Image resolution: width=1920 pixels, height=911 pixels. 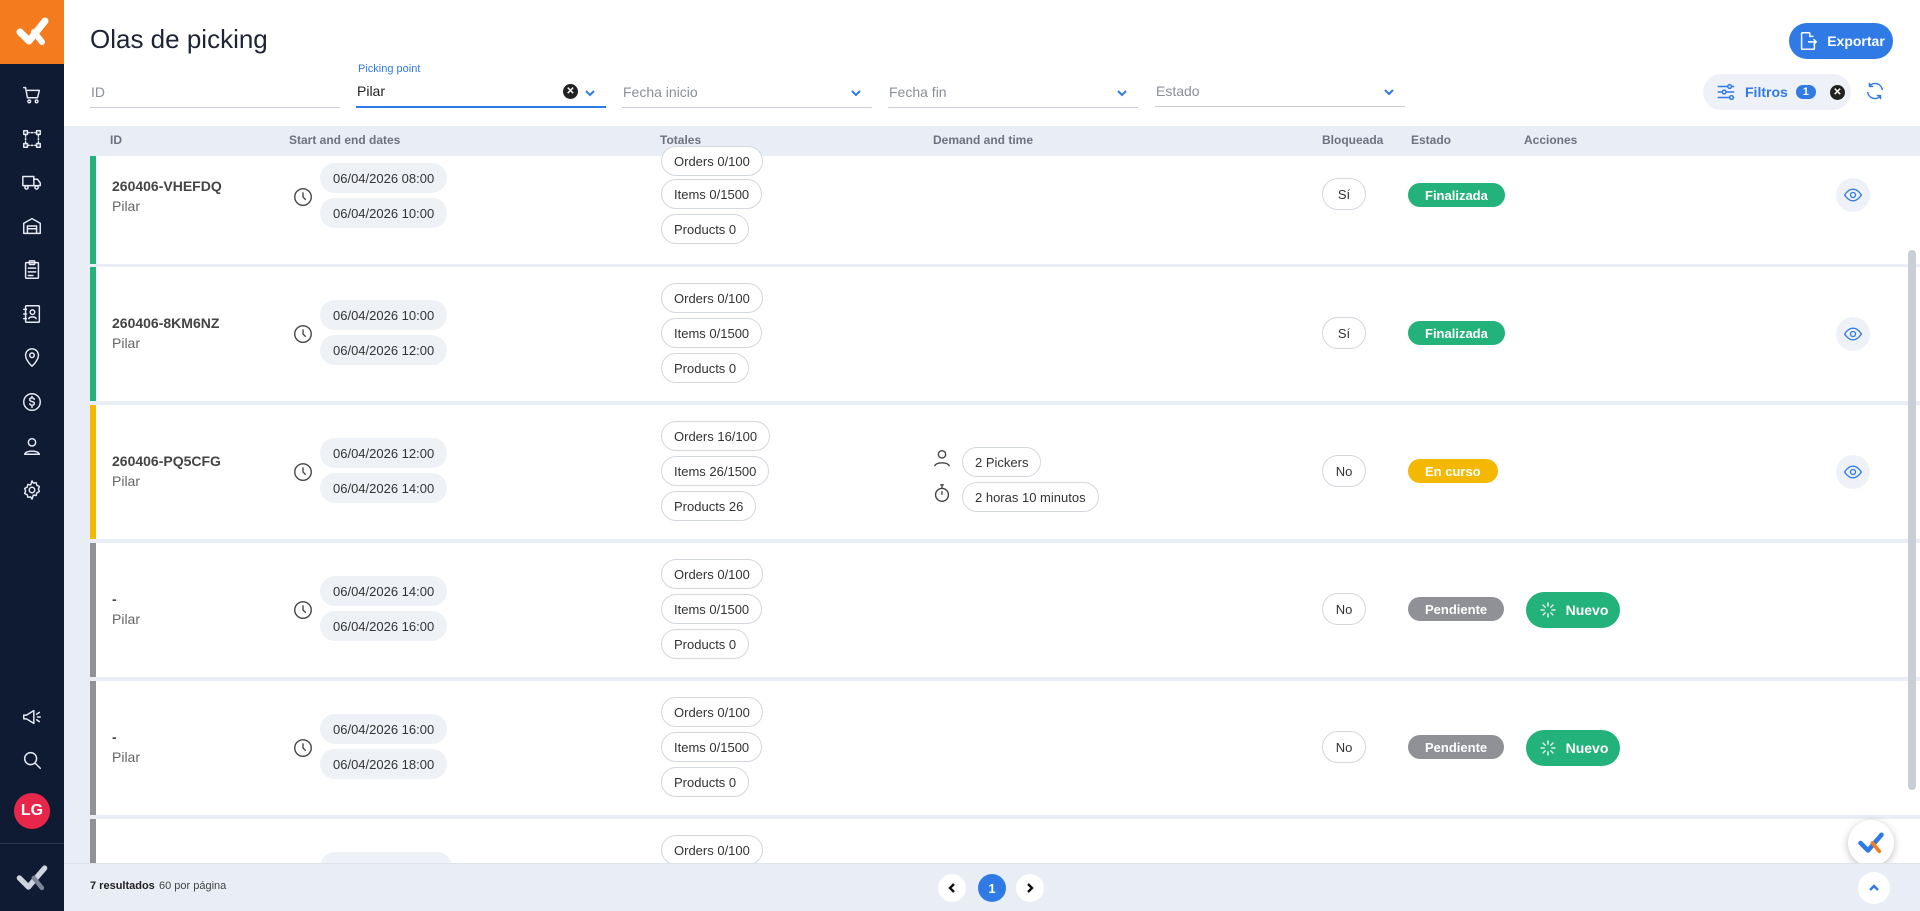 What do you see at coordinates (32, 717) in the screenshot?
I see `megaphone-icon` at bounding box center [32, 717].